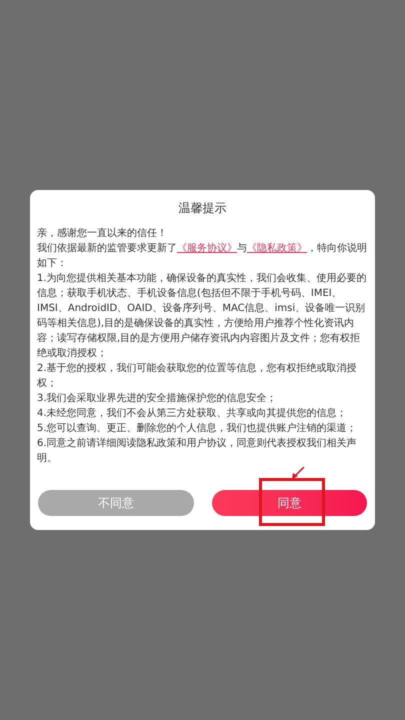 The image size is (405, 720). Describe the element at coordinates (116, 503) in the screenshot. I see `disagree-button: 不同意` at that location.